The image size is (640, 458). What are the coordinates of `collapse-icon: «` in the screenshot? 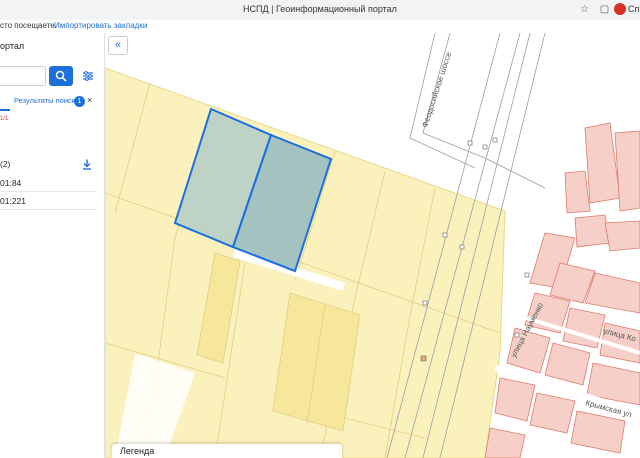 It's located at (118, 45).